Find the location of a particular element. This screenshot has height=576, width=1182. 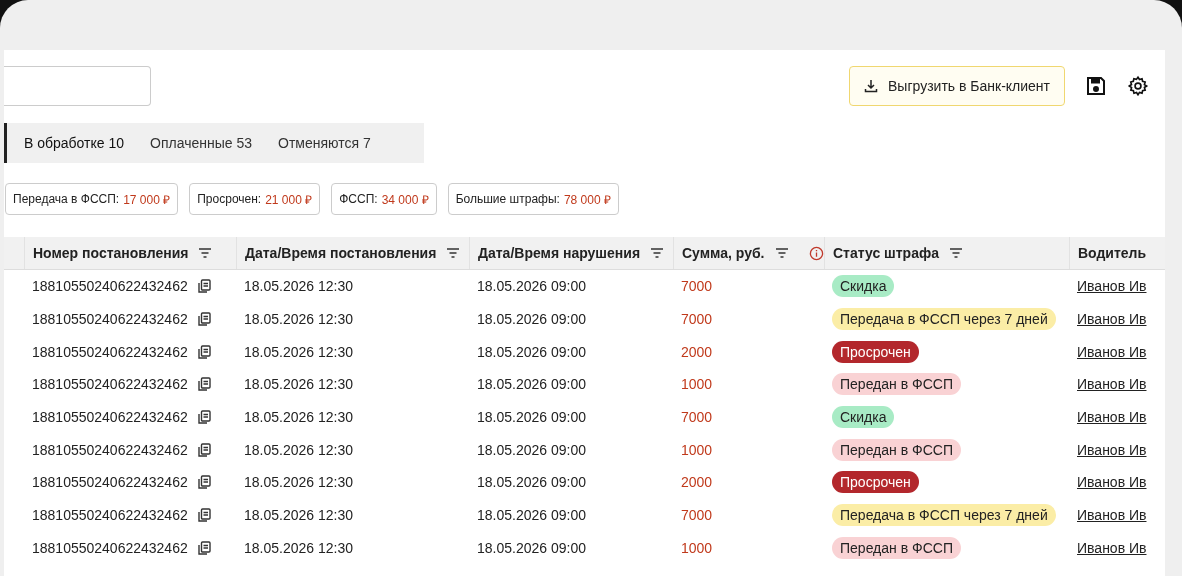

chip-label: Просрочен: is located at coordinates (229, 199).